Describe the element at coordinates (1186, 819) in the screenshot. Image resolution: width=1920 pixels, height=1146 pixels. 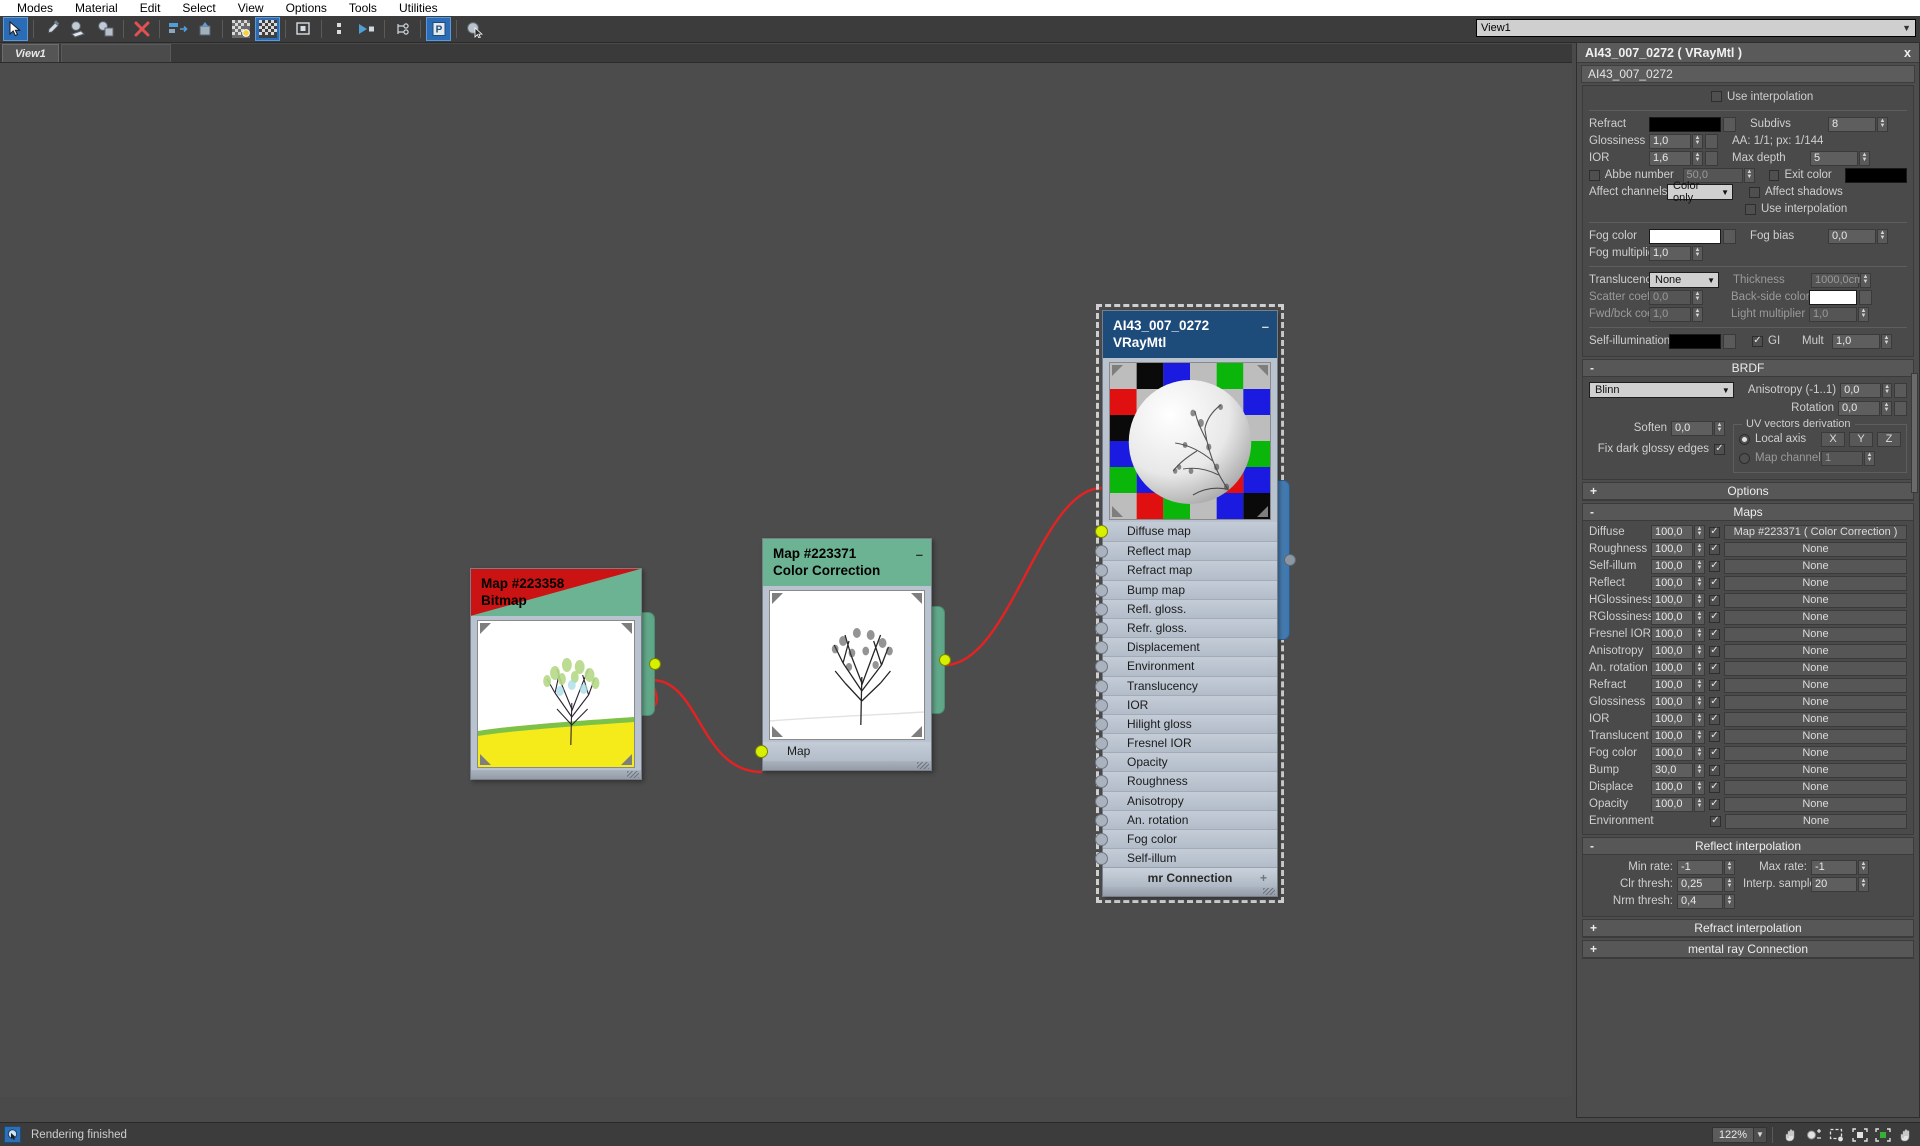
I see `vraymtl-socket-row: An. rotation` at that location.